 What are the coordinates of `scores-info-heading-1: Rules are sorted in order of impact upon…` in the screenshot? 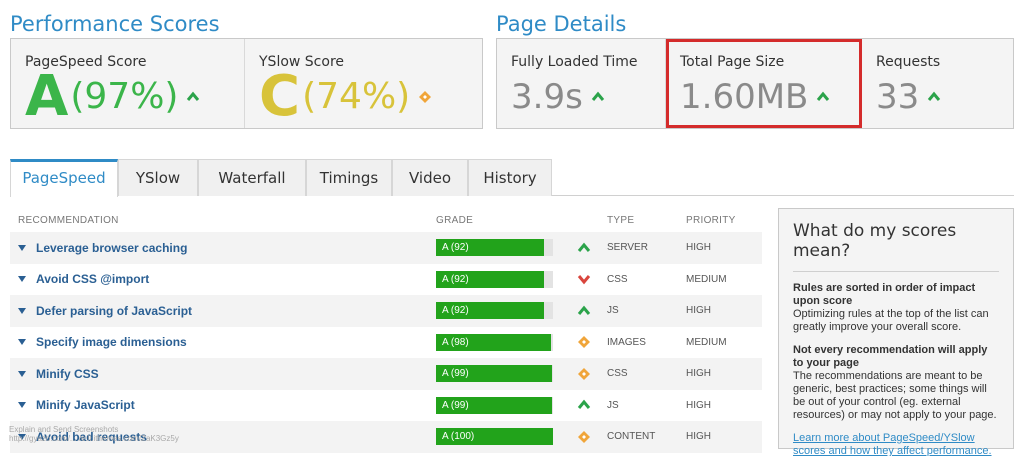 It's located at (884, 294).